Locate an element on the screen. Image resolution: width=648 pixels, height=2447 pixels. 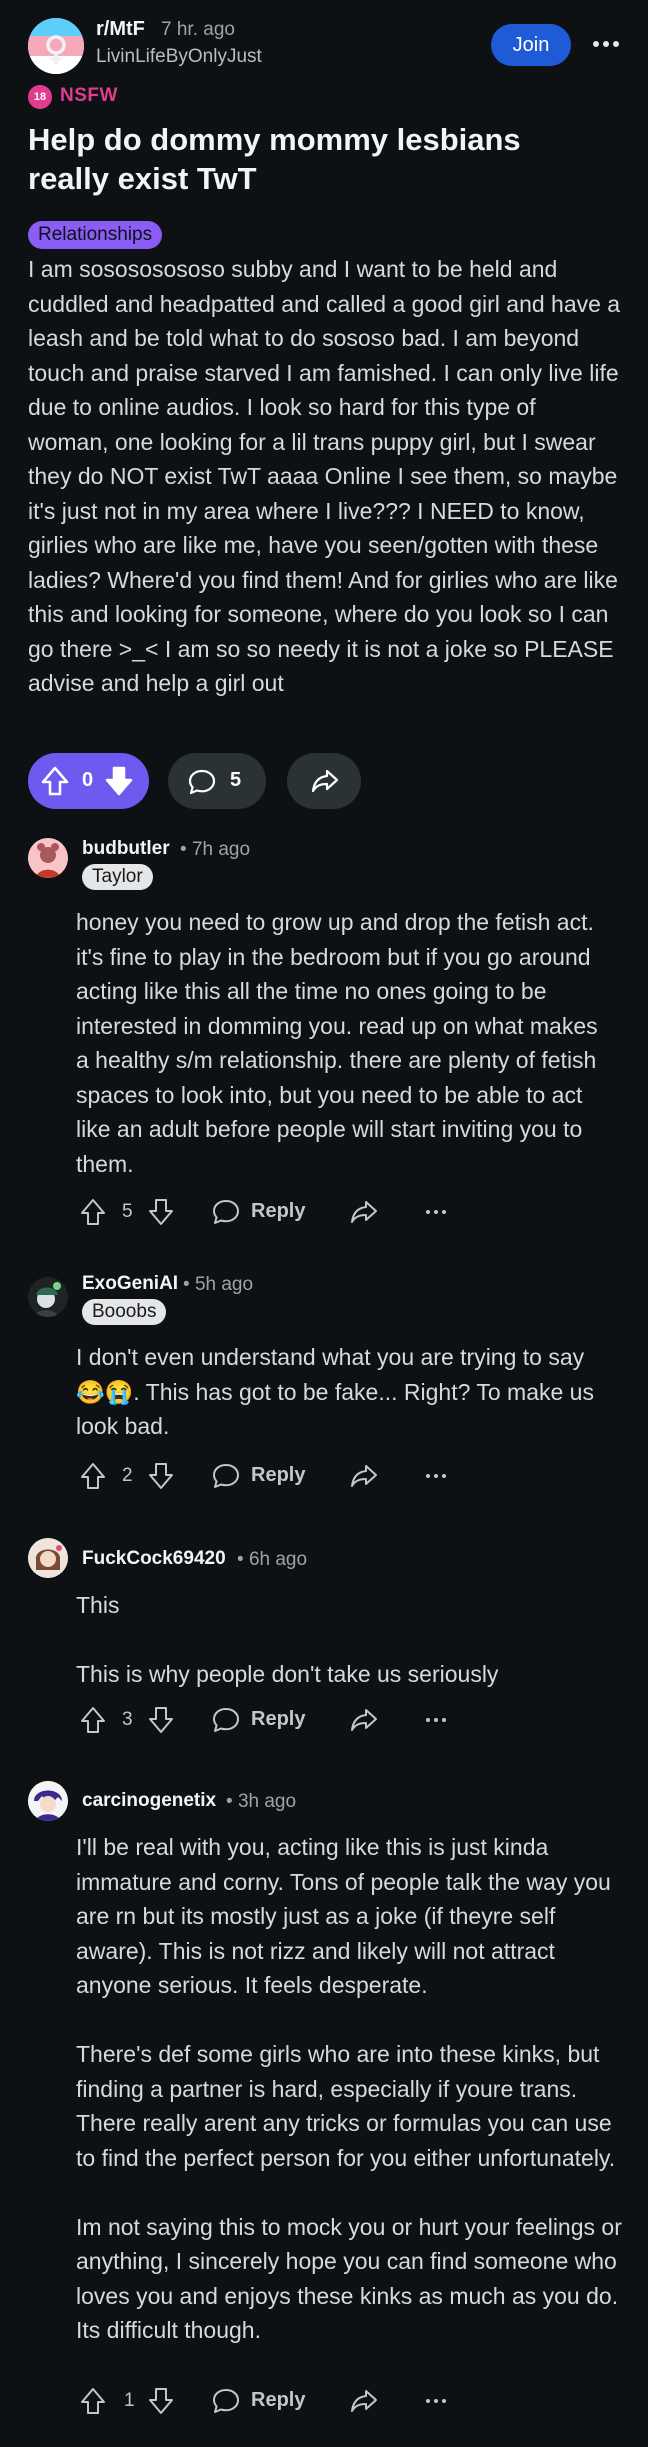
comment-username: ExoGeniAI is located at coordinates (130, 1284).